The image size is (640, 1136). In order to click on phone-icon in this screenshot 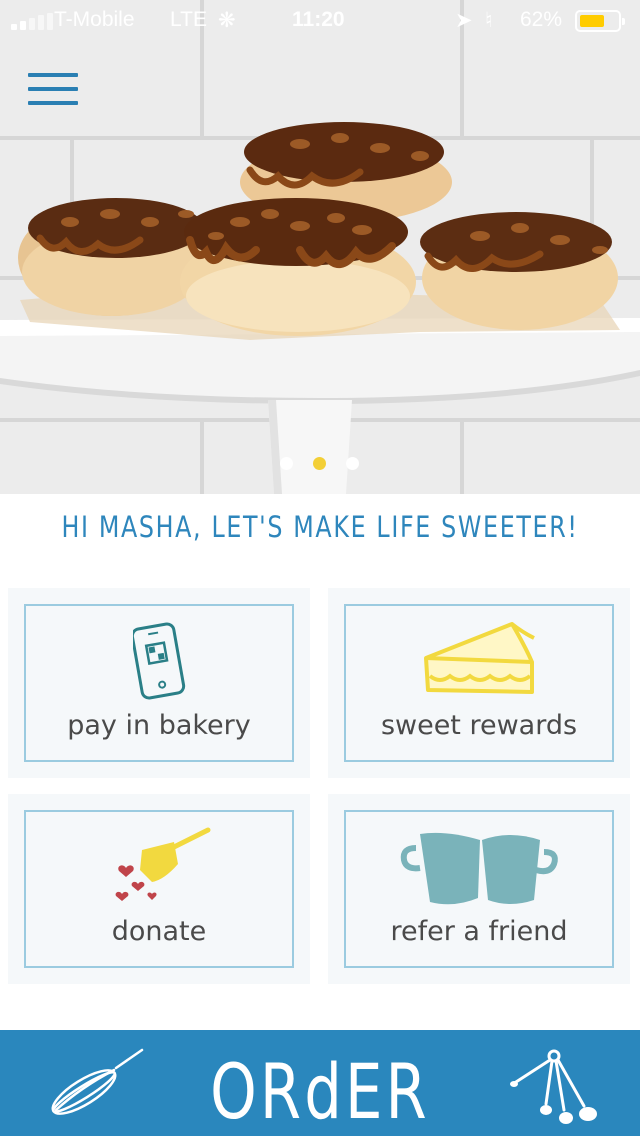, I will do `click(159, 661)`.